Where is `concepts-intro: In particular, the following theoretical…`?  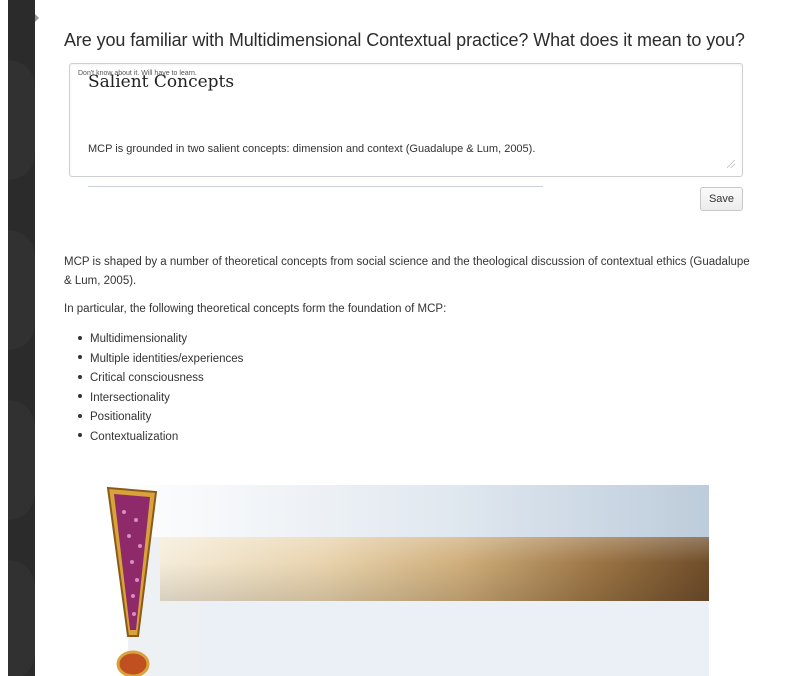
concepts-intro: In particular, the following theoretical… is located at coordinates (255, 309).